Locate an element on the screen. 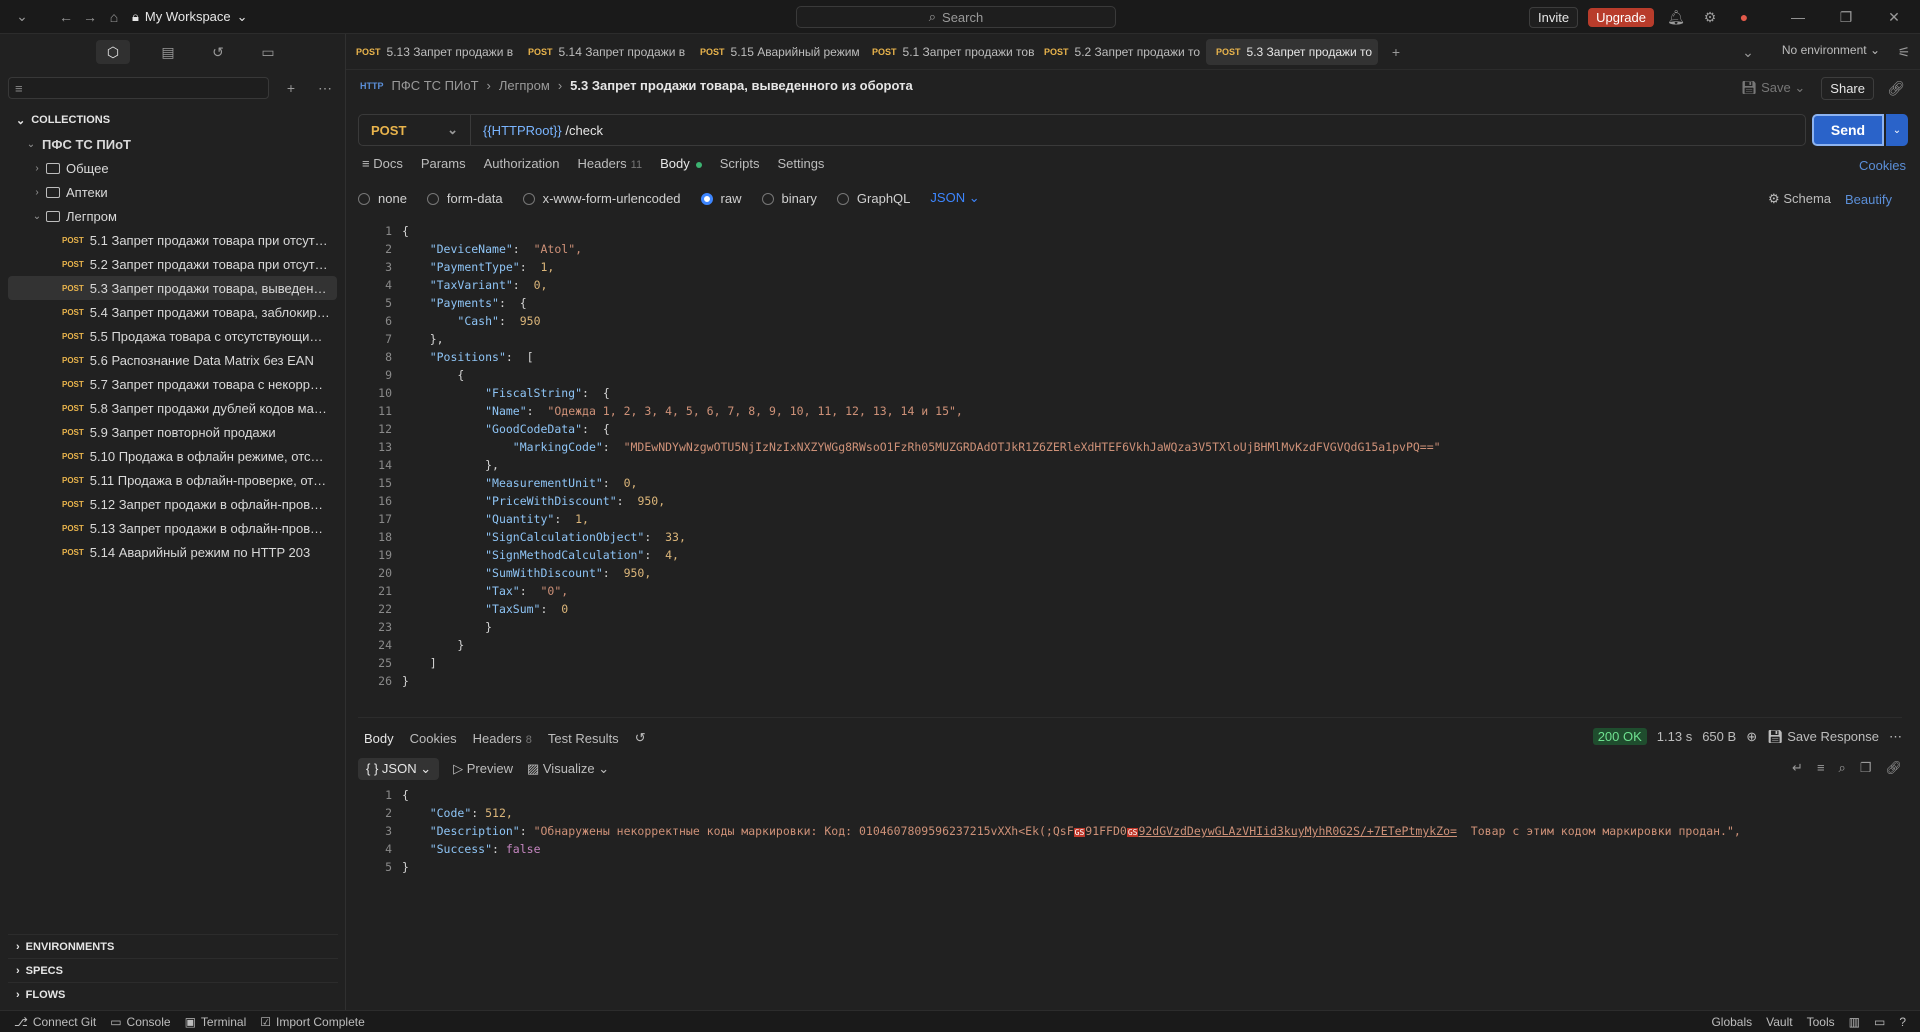  globe-icon: ⊕ is located at coordinates (1751, 737).